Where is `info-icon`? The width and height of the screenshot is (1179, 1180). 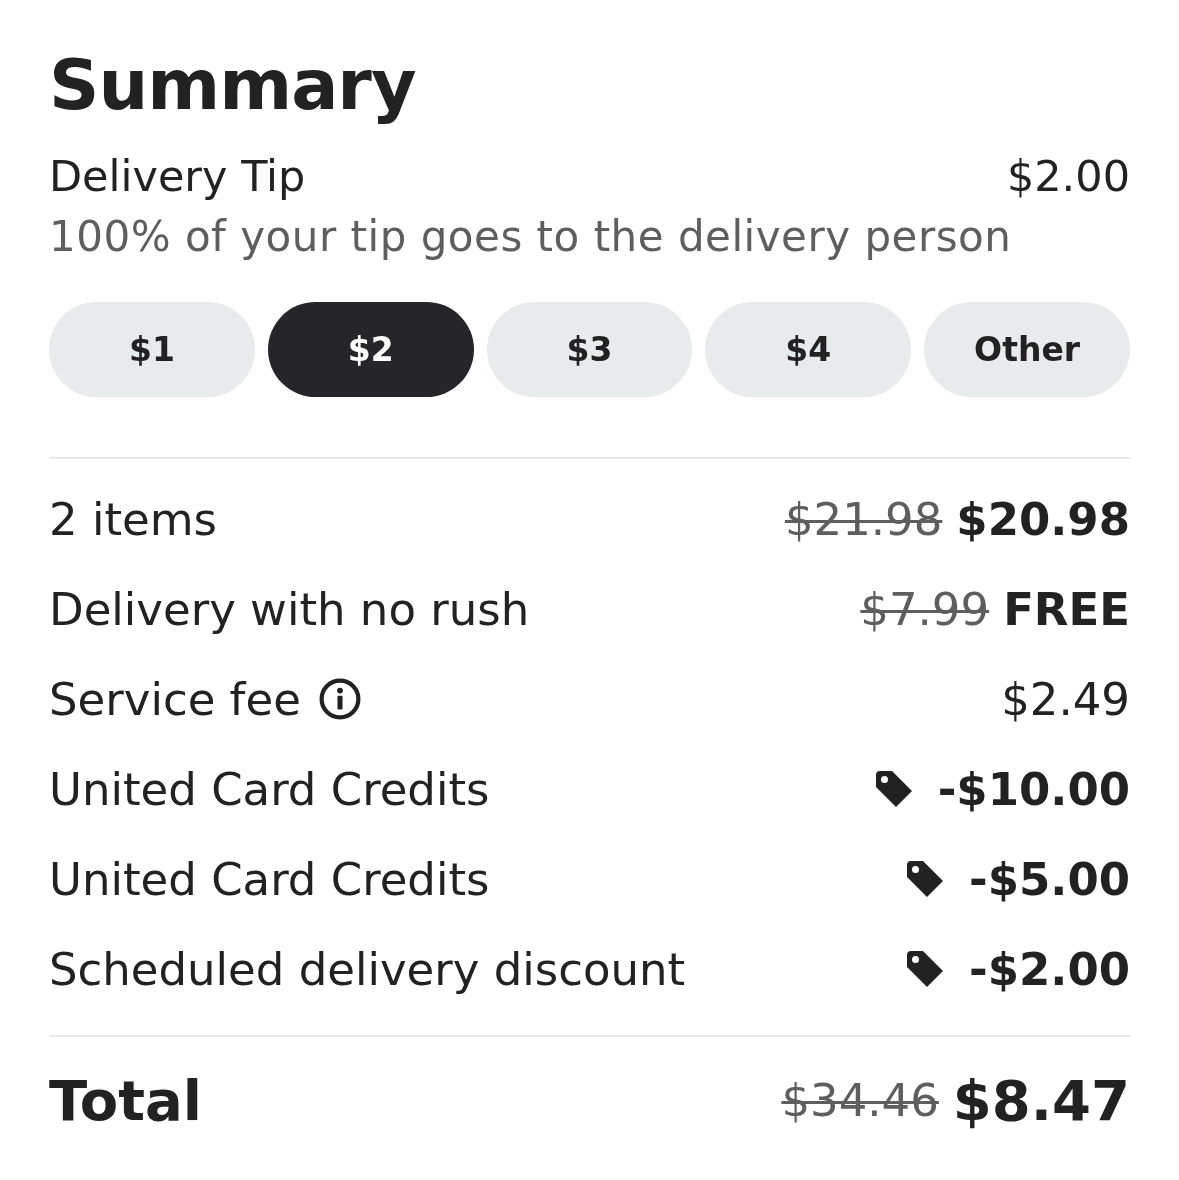 info-icon is located at coordinates (339, 699).